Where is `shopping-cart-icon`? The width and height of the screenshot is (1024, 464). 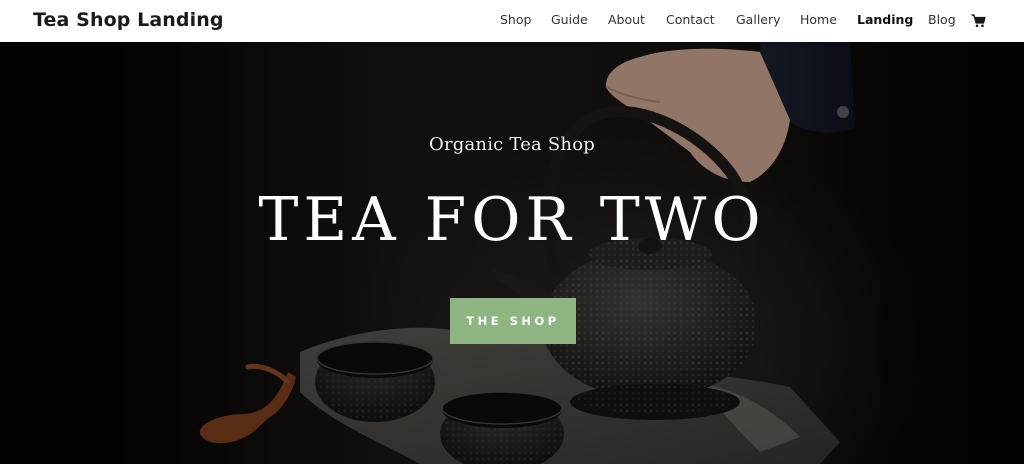
shopping-cart-icon is located at coordinates (978, 20).